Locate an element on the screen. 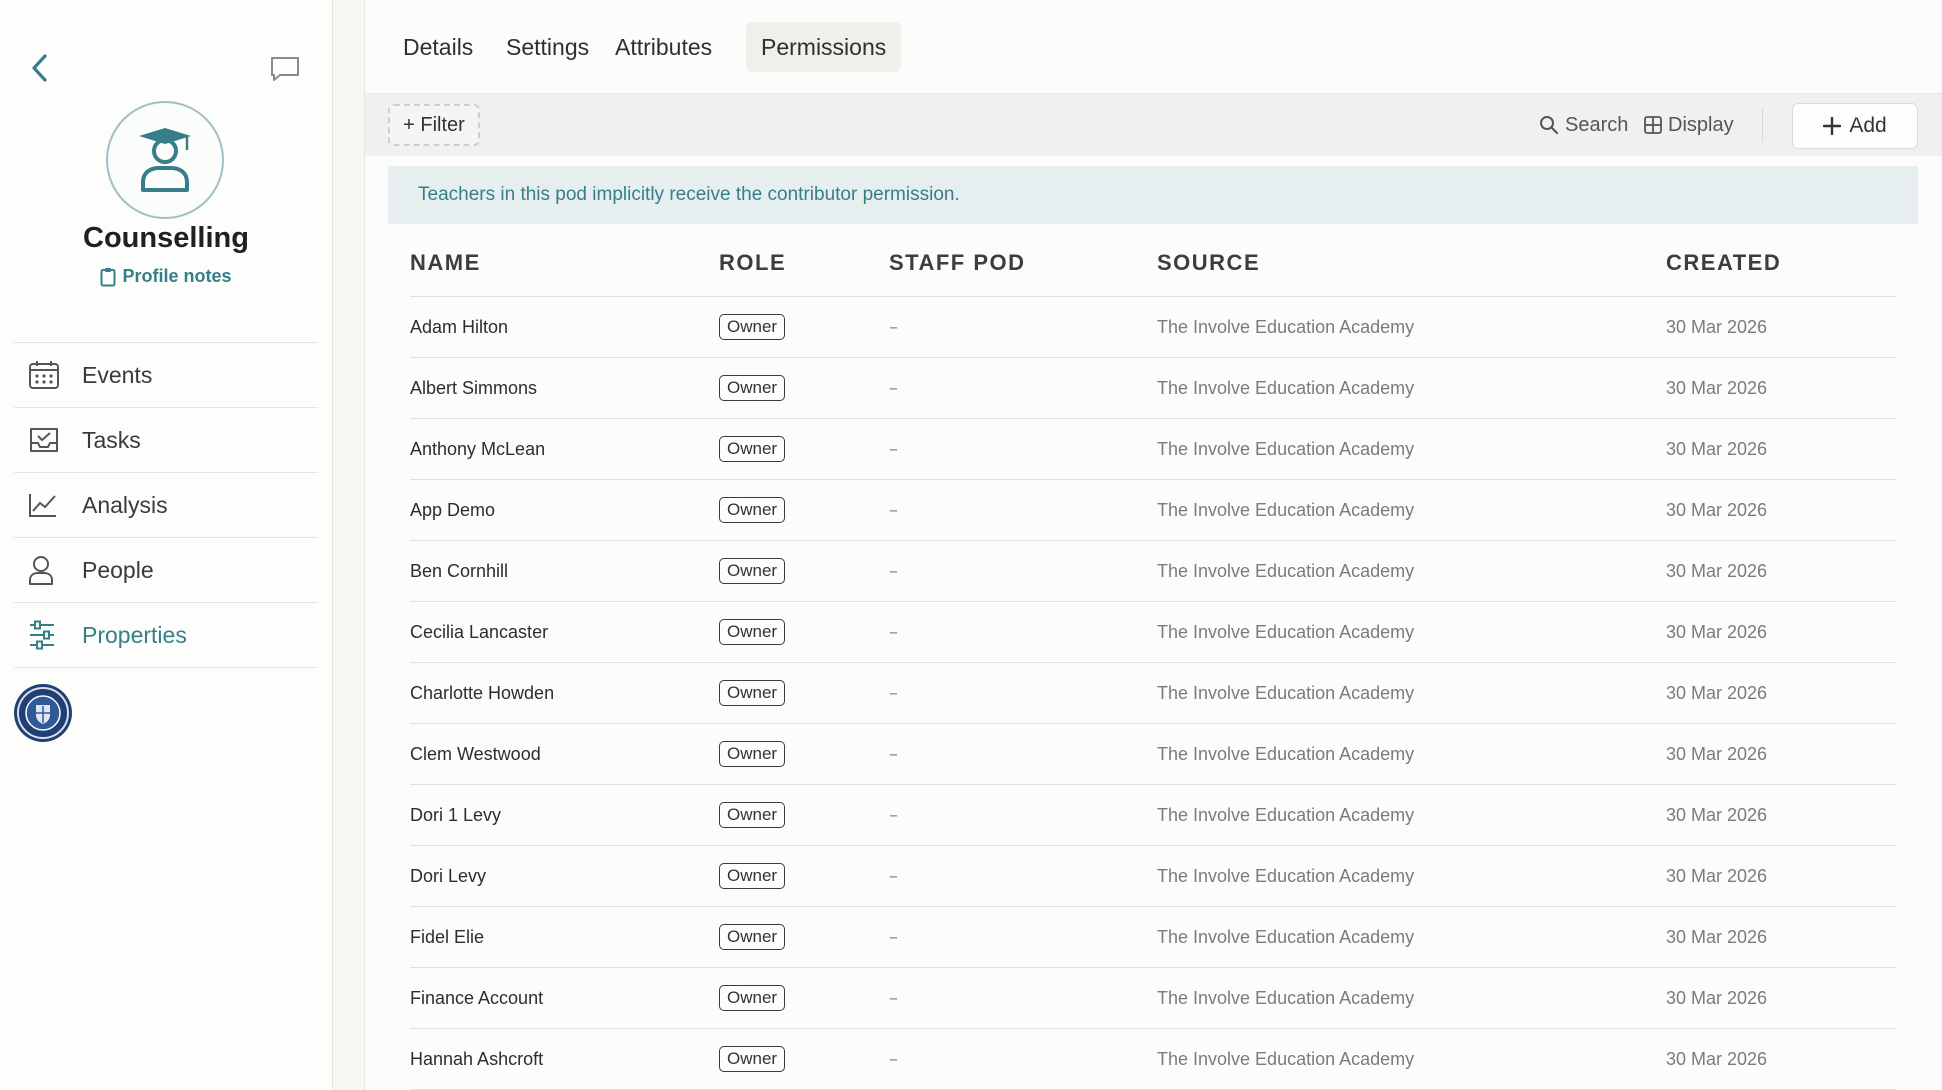 The height and width of the screenshot is (1090, 1942). cell-name: Finance Account is located at coordinates (477, 997).